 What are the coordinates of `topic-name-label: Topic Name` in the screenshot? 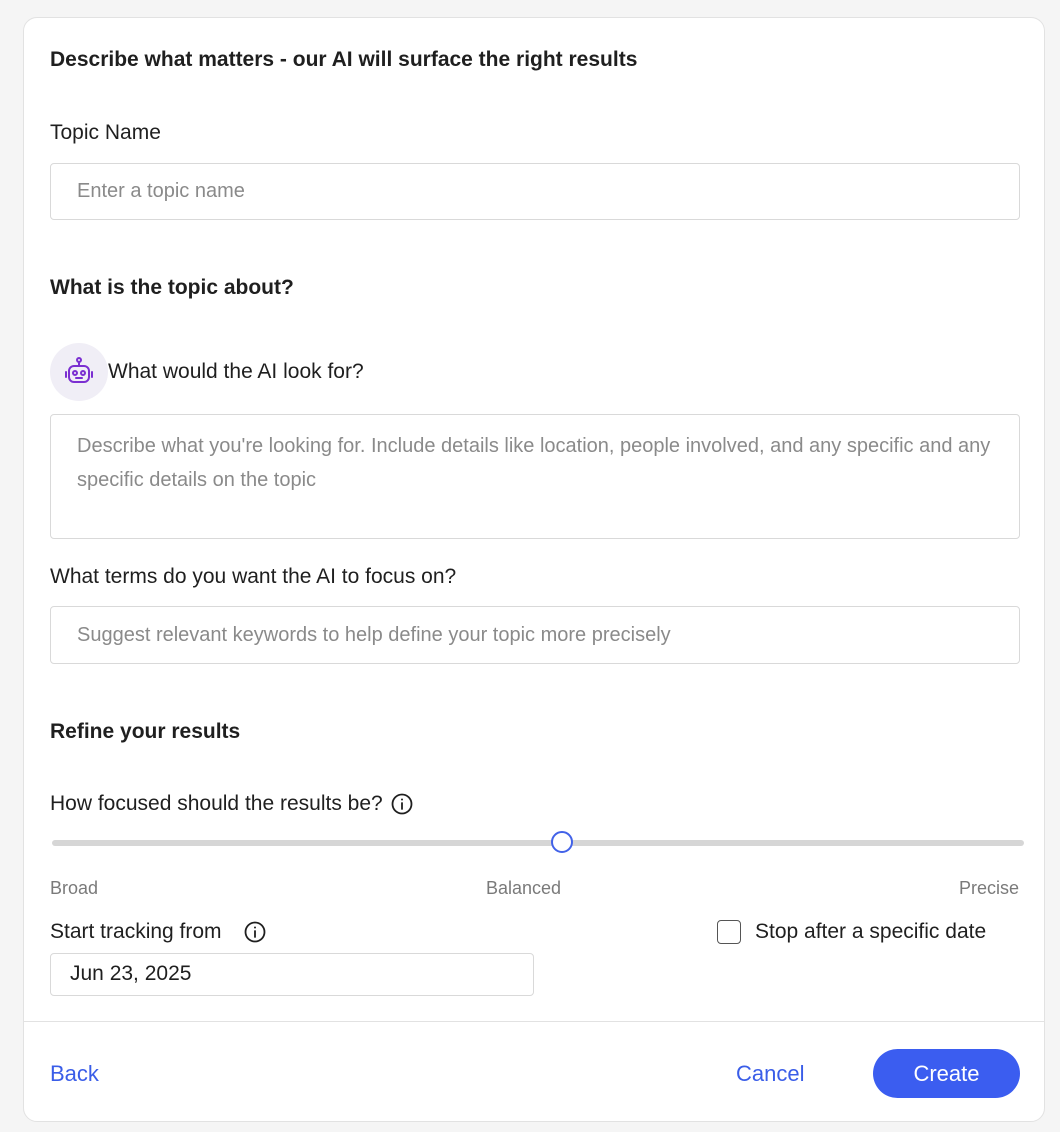 It's located at (105, 132).